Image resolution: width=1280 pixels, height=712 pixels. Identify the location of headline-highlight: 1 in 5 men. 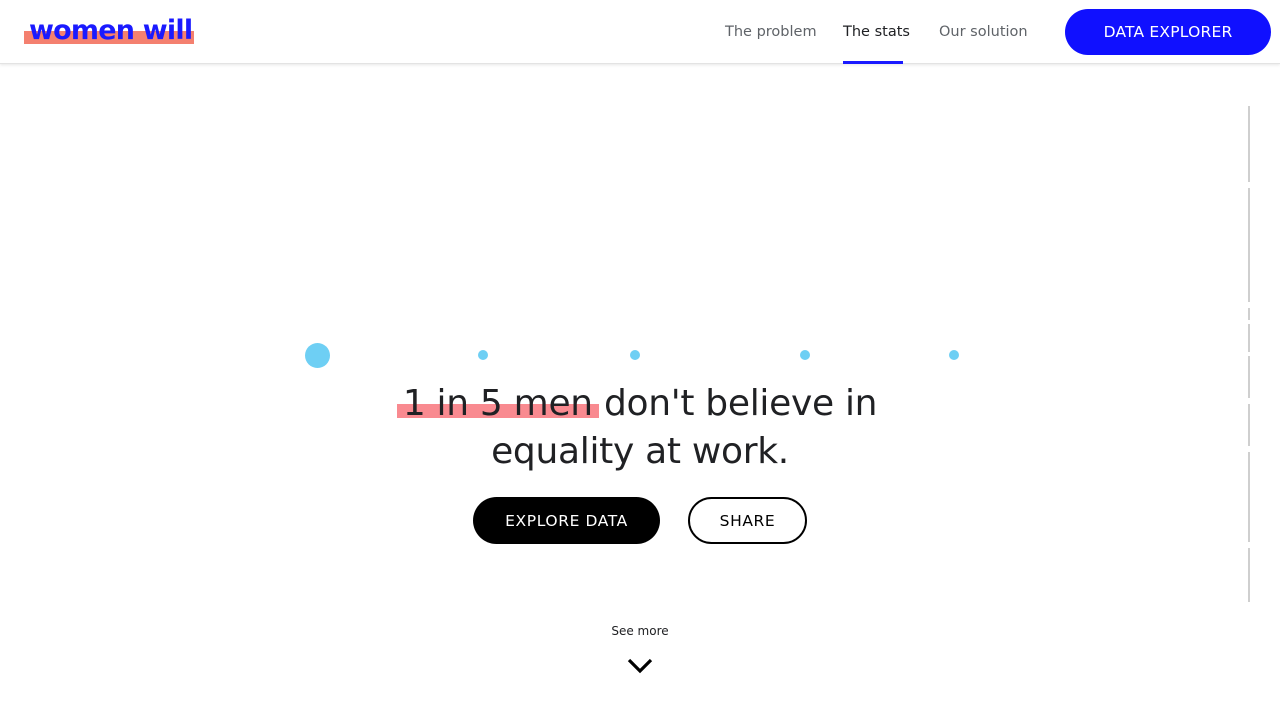
(497, 404).